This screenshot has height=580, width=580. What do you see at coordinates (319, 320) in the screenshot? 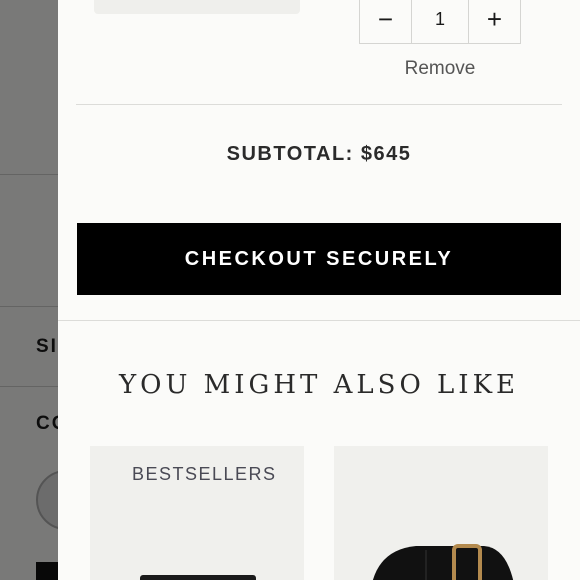
I see `section-divider` at bounding box center [319, 320].